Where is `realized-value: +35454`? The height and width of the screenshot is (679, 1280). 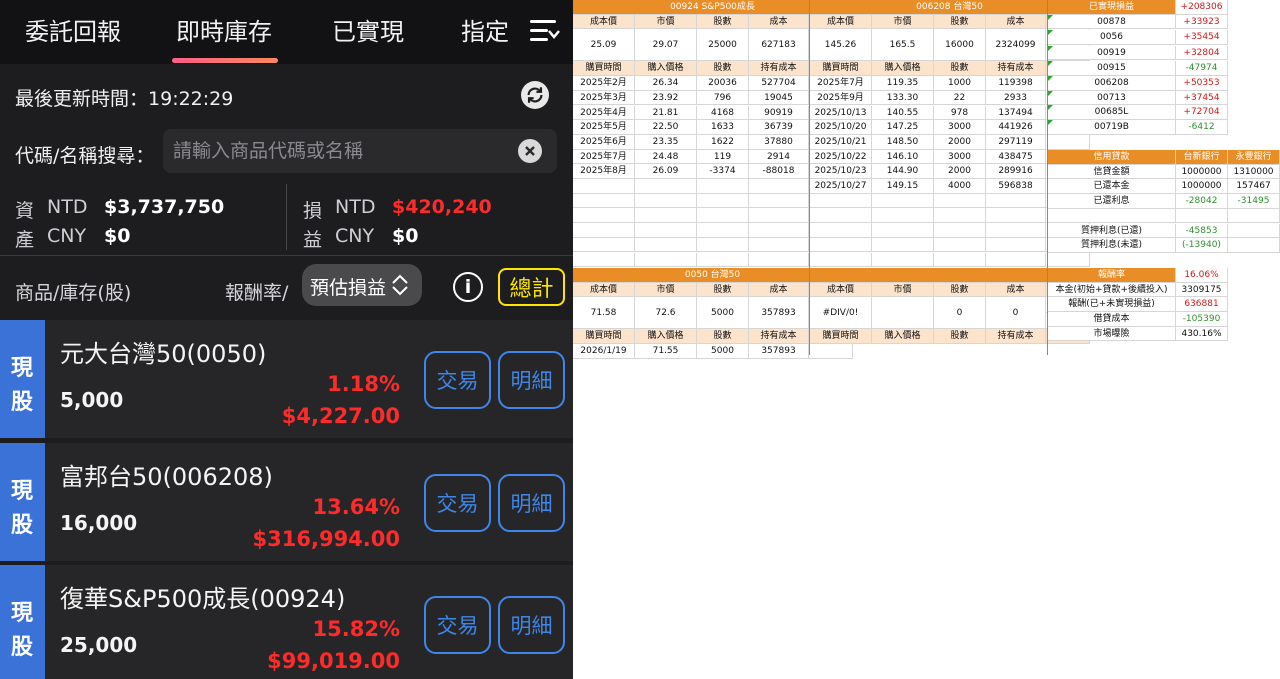 realized-value: +35454 is located at coordinates (1202, 37).